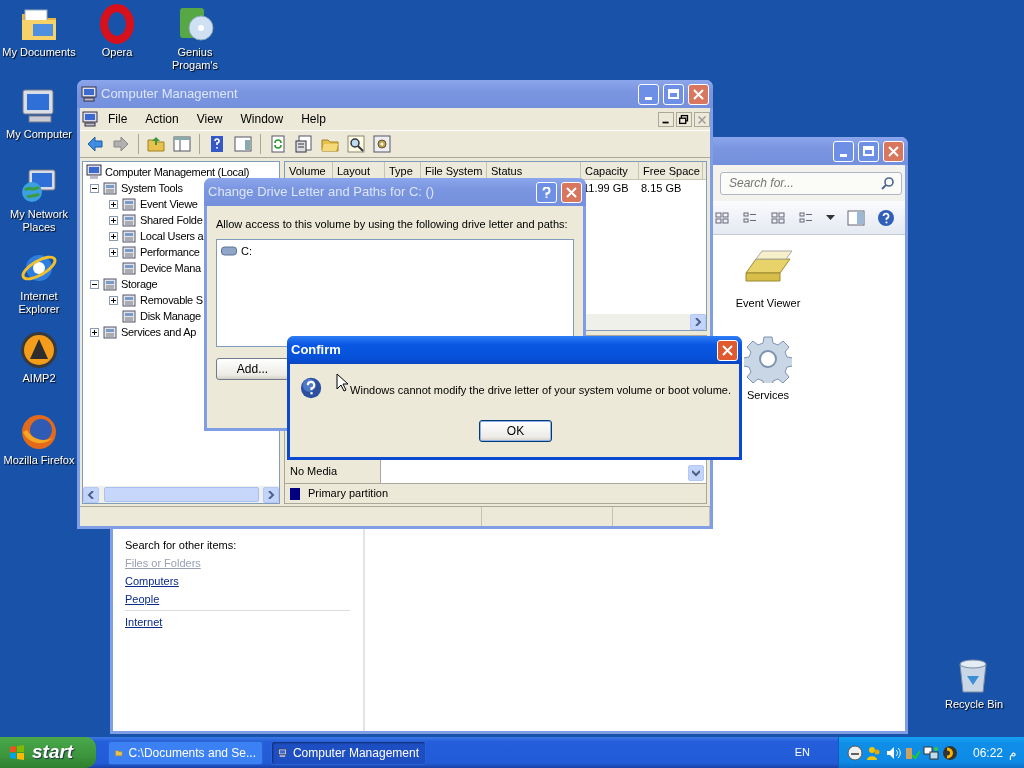  What do you see at coordinates (768, 395) in the screenshot?
I see `item-label: Services` at bounding box center [768, 395].